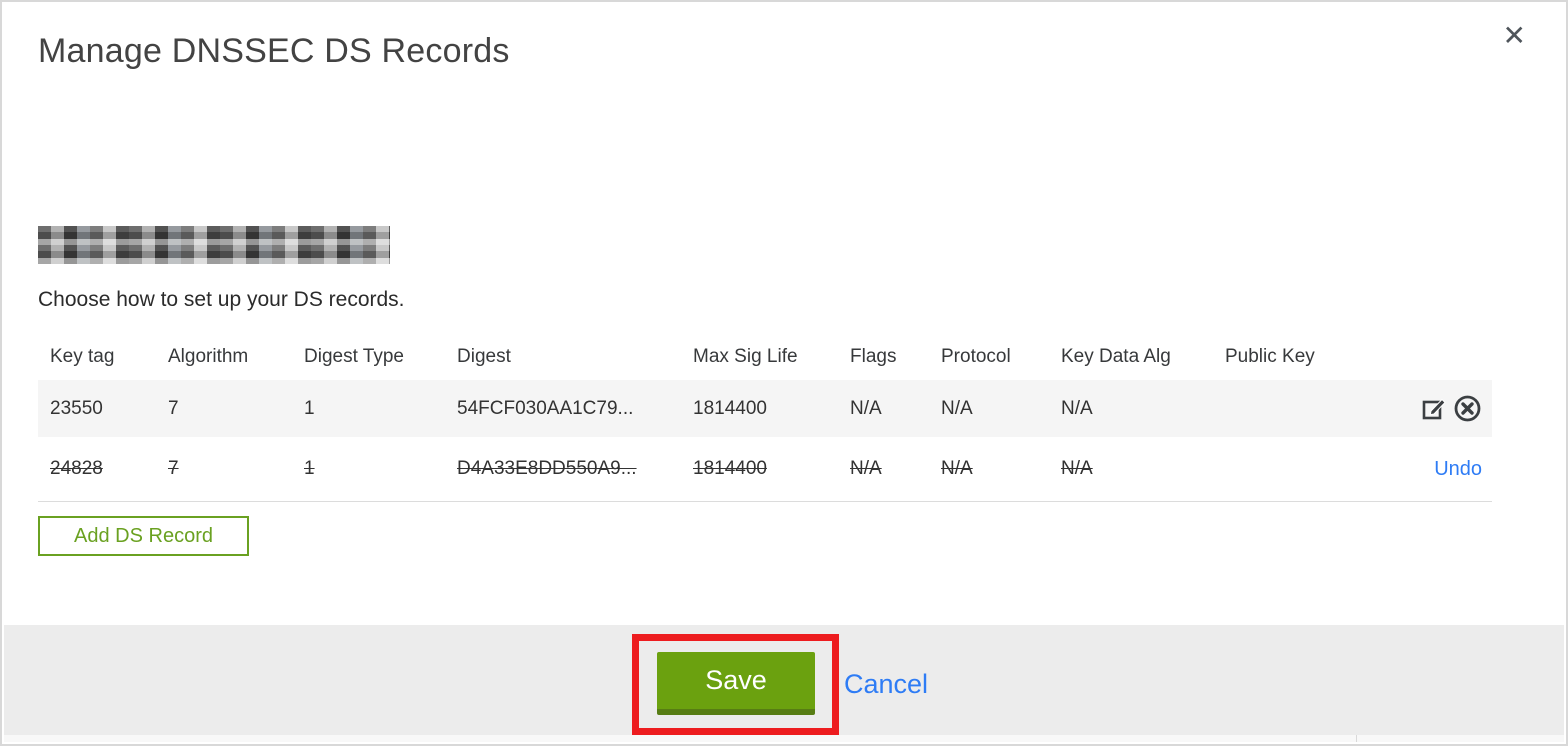 The width and height of the screenshot is (1568, 746). Describe the element at coordinates (745, 356) in the screenshot. I see `column-header-max-sig-life: Max Sig Life` at that location.